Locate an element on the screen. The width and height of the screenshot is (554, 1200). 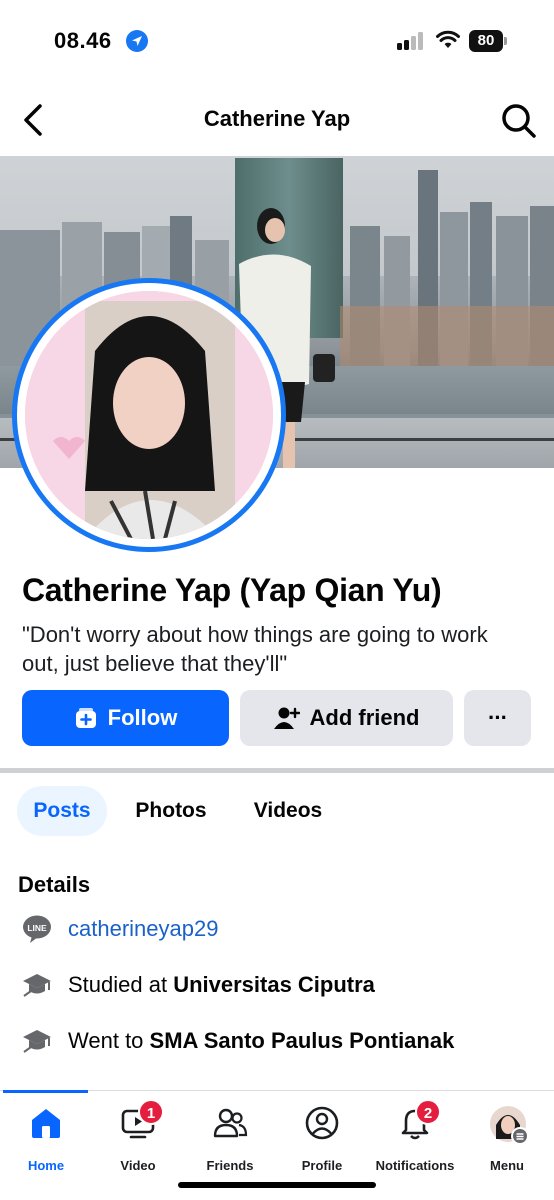
nav-notifications: 2 Notifications is located at coordinates (415, 1136).